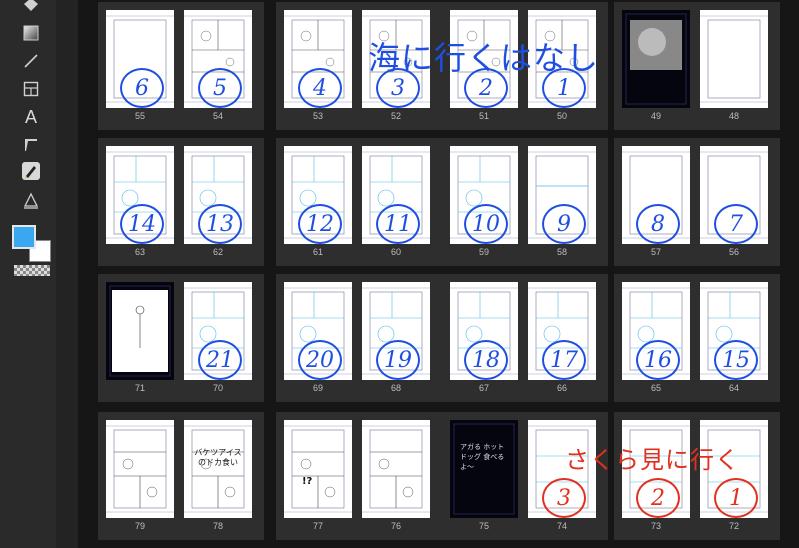  What do you see at coordinates (482, 457) in the screenshot?
I see `page-dark-caption: アガる ホットドッグ 食べるよ〜` at bounding box center [482, 457].